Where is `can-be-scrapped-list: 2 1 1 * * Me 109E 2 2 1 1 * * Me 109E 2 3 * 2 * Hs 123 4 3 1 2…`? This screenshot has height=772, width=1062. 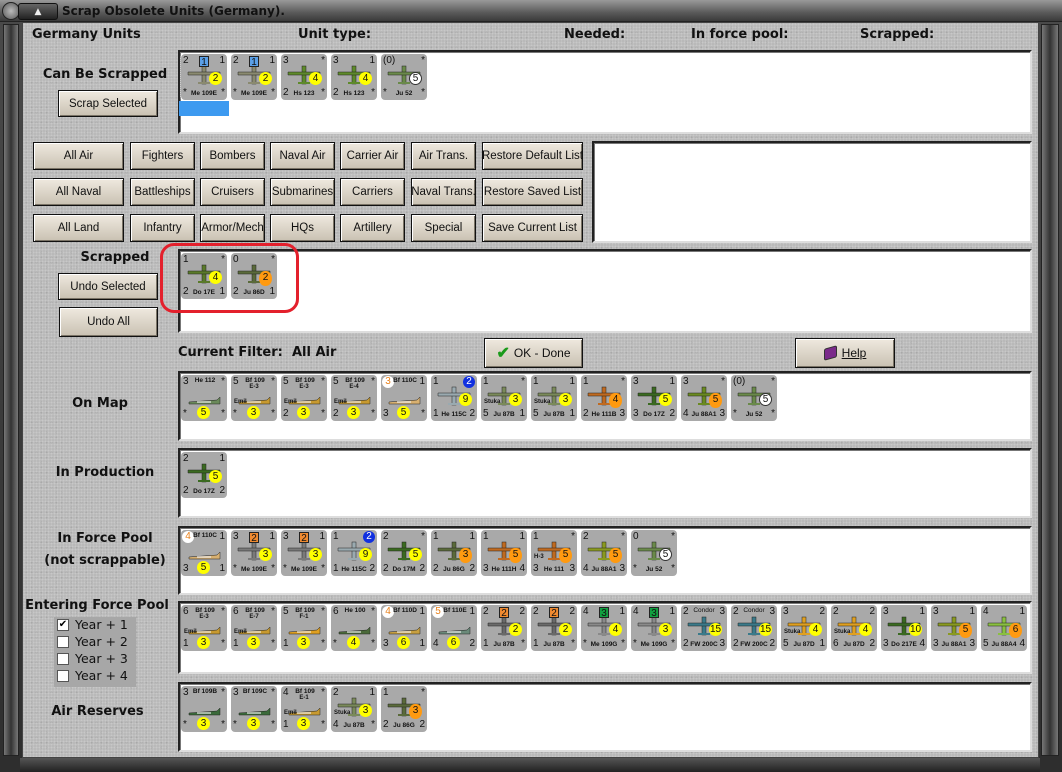
can-be-scrapped-list: 2 1 1 * * Me 109E 2 2 1 1 * * Me 109E 2 3 * 2 * Hs 123 4 3 1 2… is located at coordinates (605, 92).